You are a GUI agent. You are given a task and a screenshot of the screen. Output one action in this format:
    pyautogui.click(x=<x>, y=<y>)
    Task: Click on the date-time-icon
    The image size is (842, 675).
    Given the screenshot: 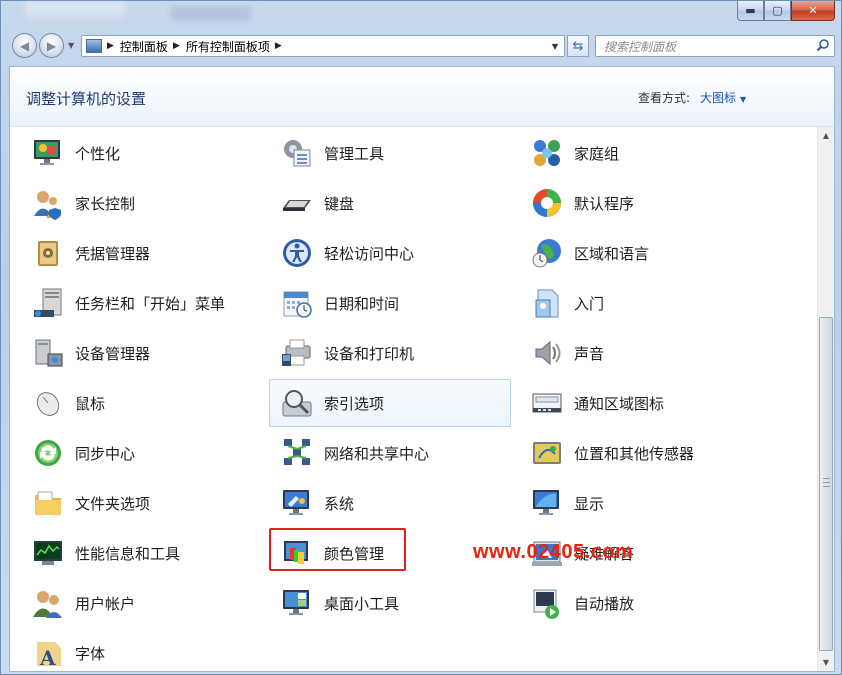 What is the action you would take?
    pyautogui.click(x=297, y=303)
    